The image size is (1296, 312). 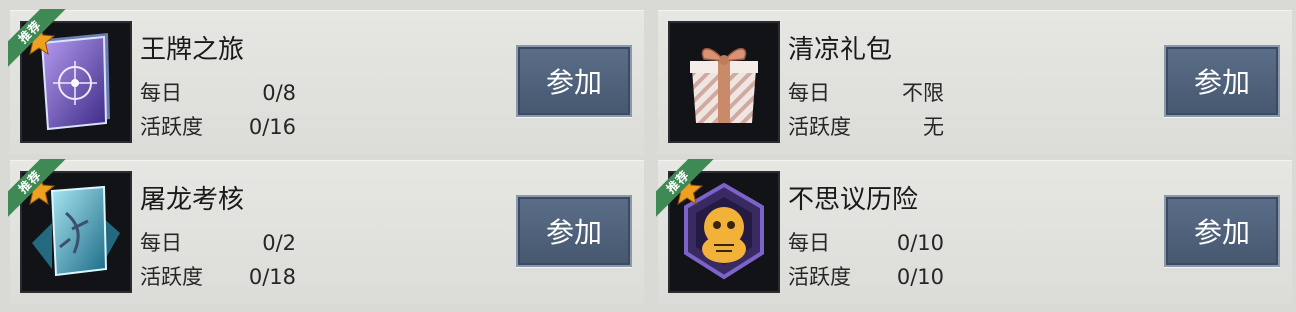 I want to click on daily-value: 不限, so click(x=923, y=93).